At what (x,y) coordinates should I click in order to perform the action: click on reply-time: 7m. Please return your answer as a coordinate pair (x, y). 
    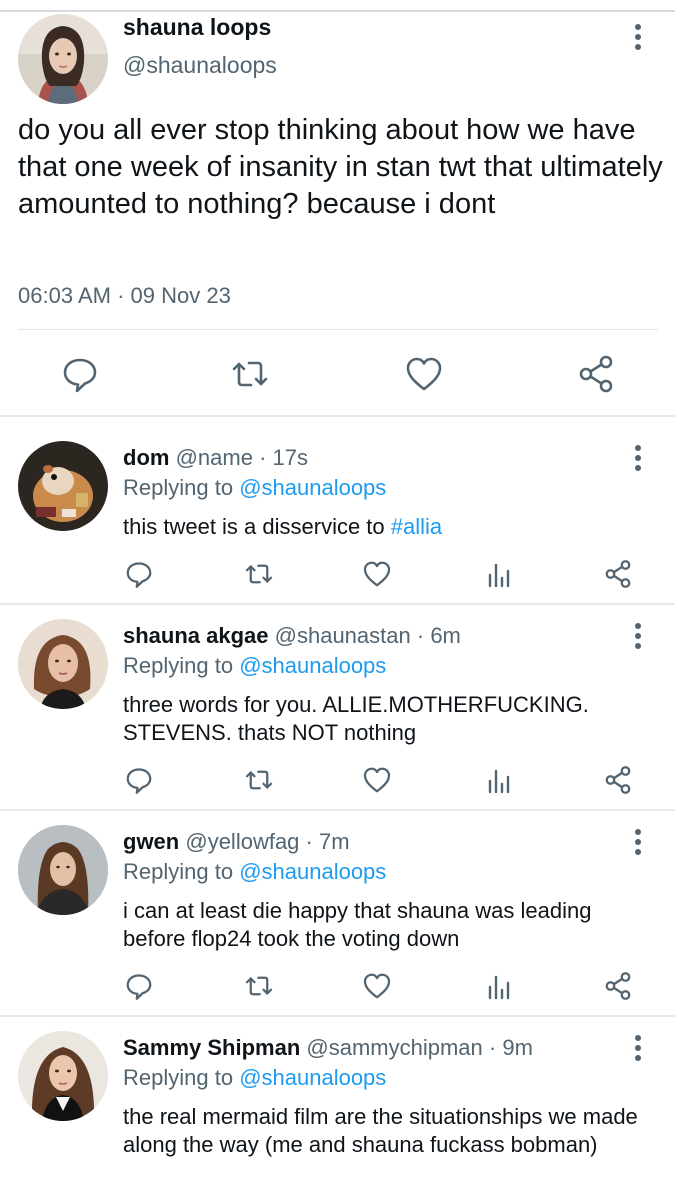
    Looking at the image, I should click on (334, 841).